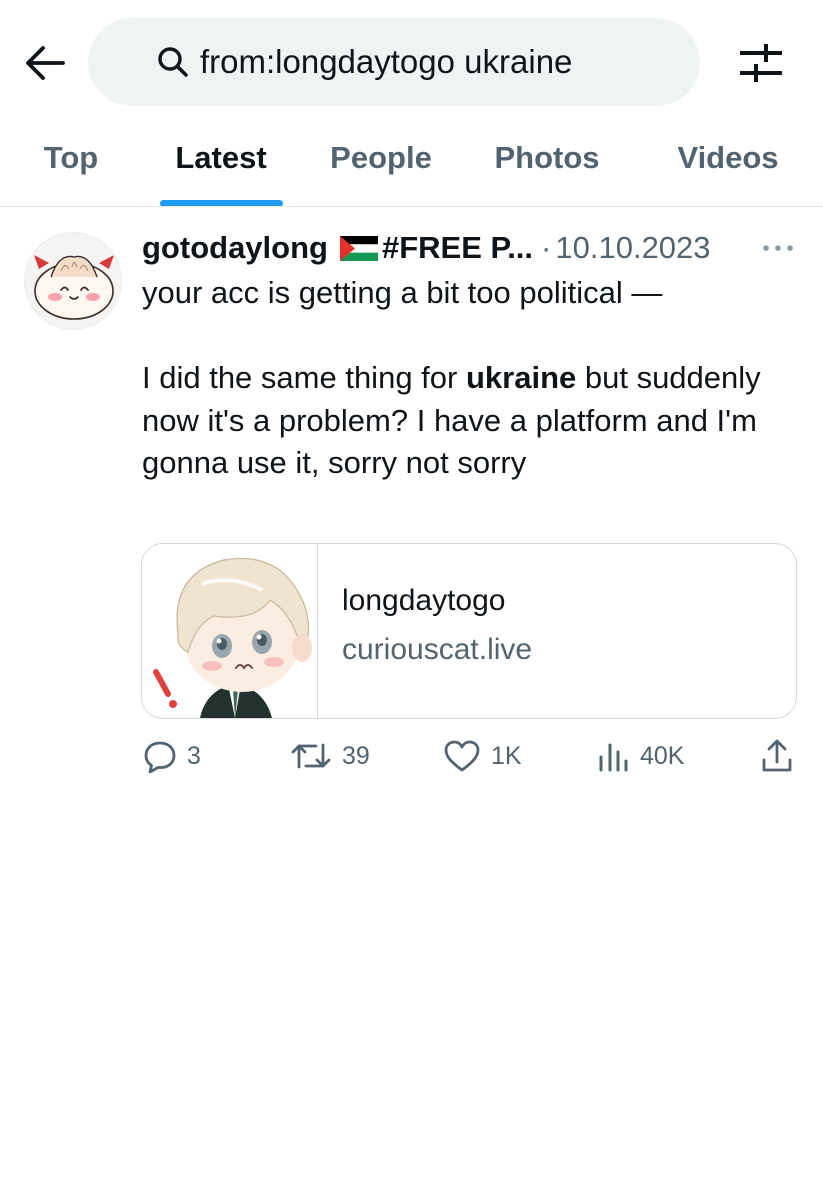 This screenshot has width=823, height=1200. I want to click on retweet-button: 39, so click(330, 756).